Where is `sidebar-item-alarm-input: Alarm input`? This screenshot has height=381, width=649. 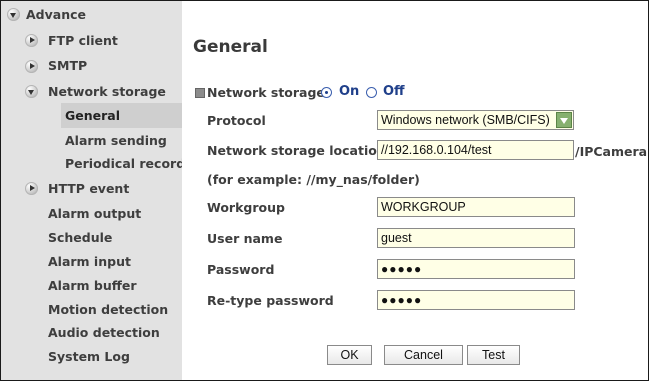 sidebar-item-alarm-input: Alarm input is located at coordinates (89, 262).